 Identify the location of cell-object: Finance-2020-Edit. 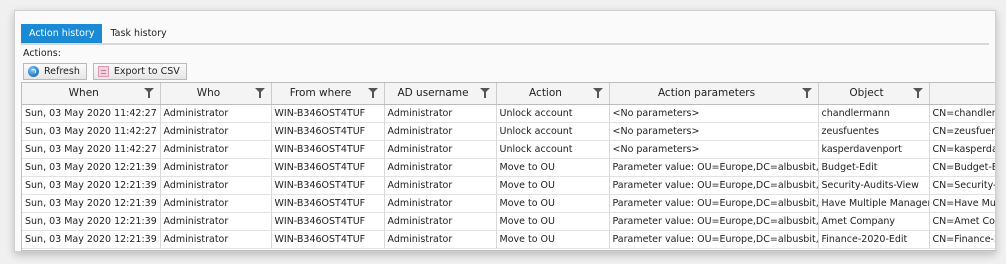
(874, 239).